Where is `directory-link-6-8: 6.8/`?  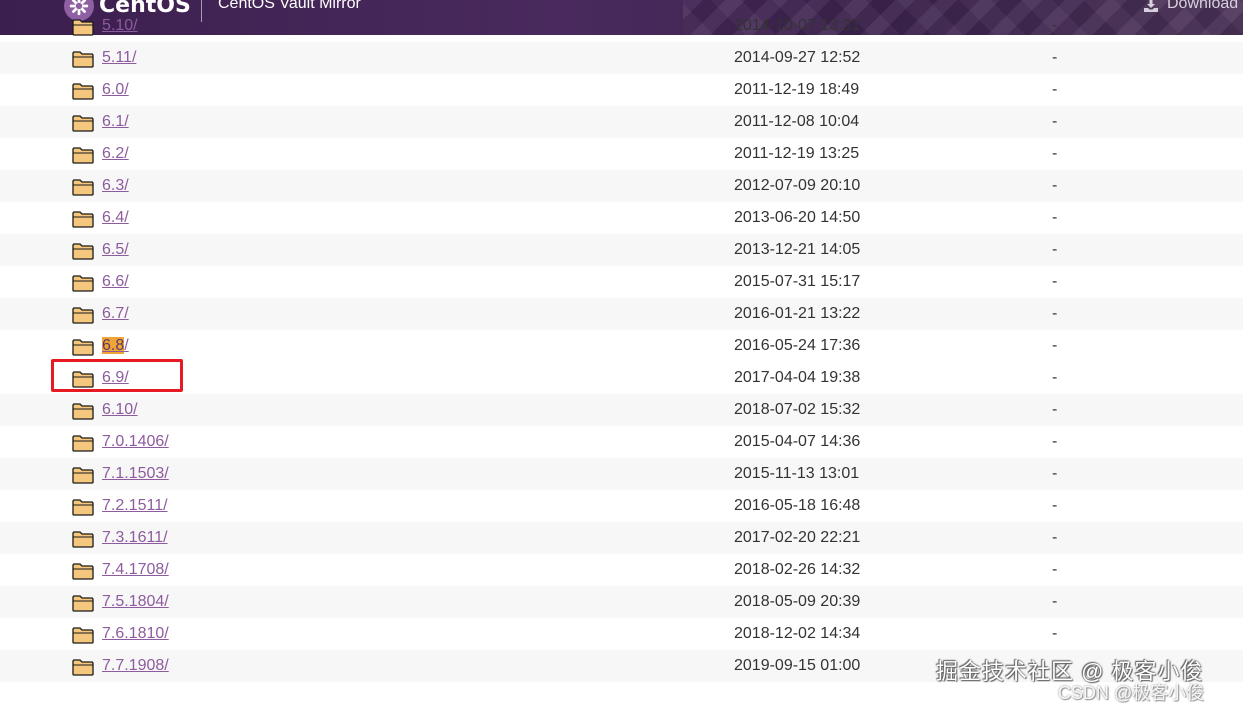 directory-link-6-8: 6.8/ is located at coordinates (115, 346).